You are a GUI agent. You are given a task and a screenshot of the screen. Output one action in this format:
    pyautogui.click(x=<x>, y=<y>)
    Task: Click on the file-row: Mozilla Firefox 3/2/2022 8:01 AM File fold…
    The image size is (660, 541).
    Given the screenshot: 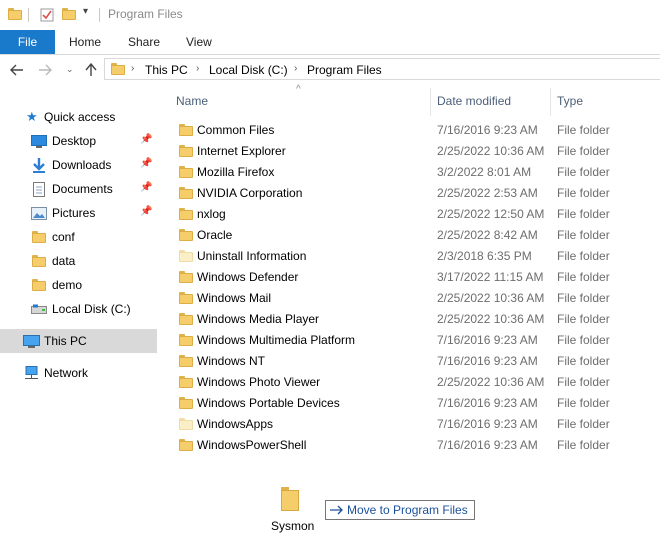 What is the action you would take?
    pyautogui.click(x=410, y=172)
    